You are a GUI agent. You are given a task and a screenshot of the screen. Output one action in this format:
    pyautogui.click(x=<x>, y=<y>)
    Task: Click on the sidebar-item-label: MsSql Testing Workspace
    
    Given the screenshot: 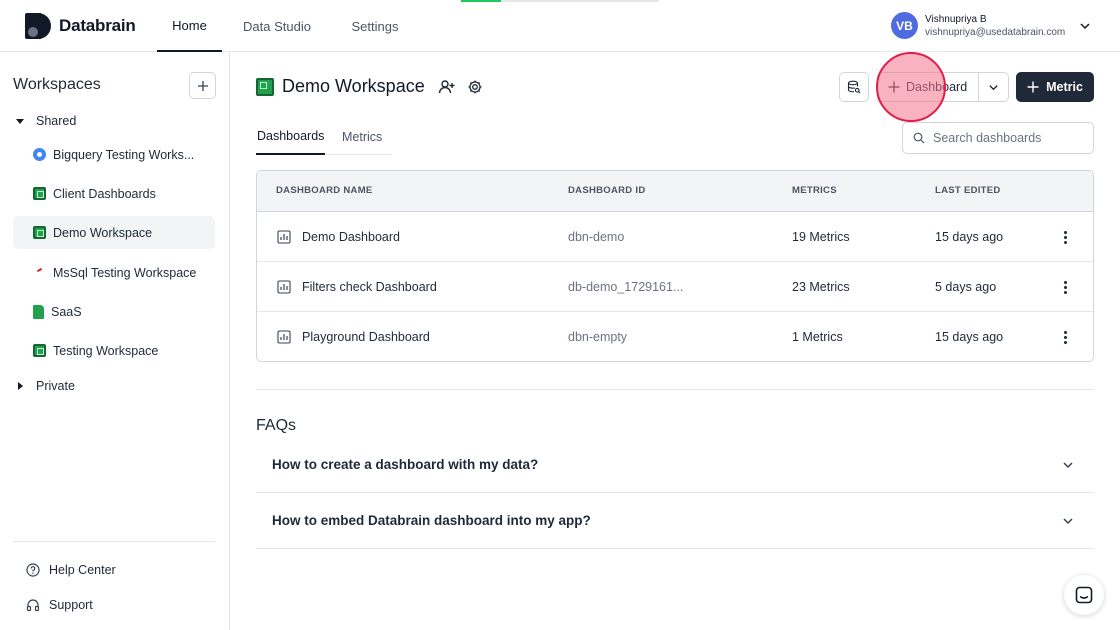 What is the action you would take?
    pyautogui.click(x=125, y=272)
    